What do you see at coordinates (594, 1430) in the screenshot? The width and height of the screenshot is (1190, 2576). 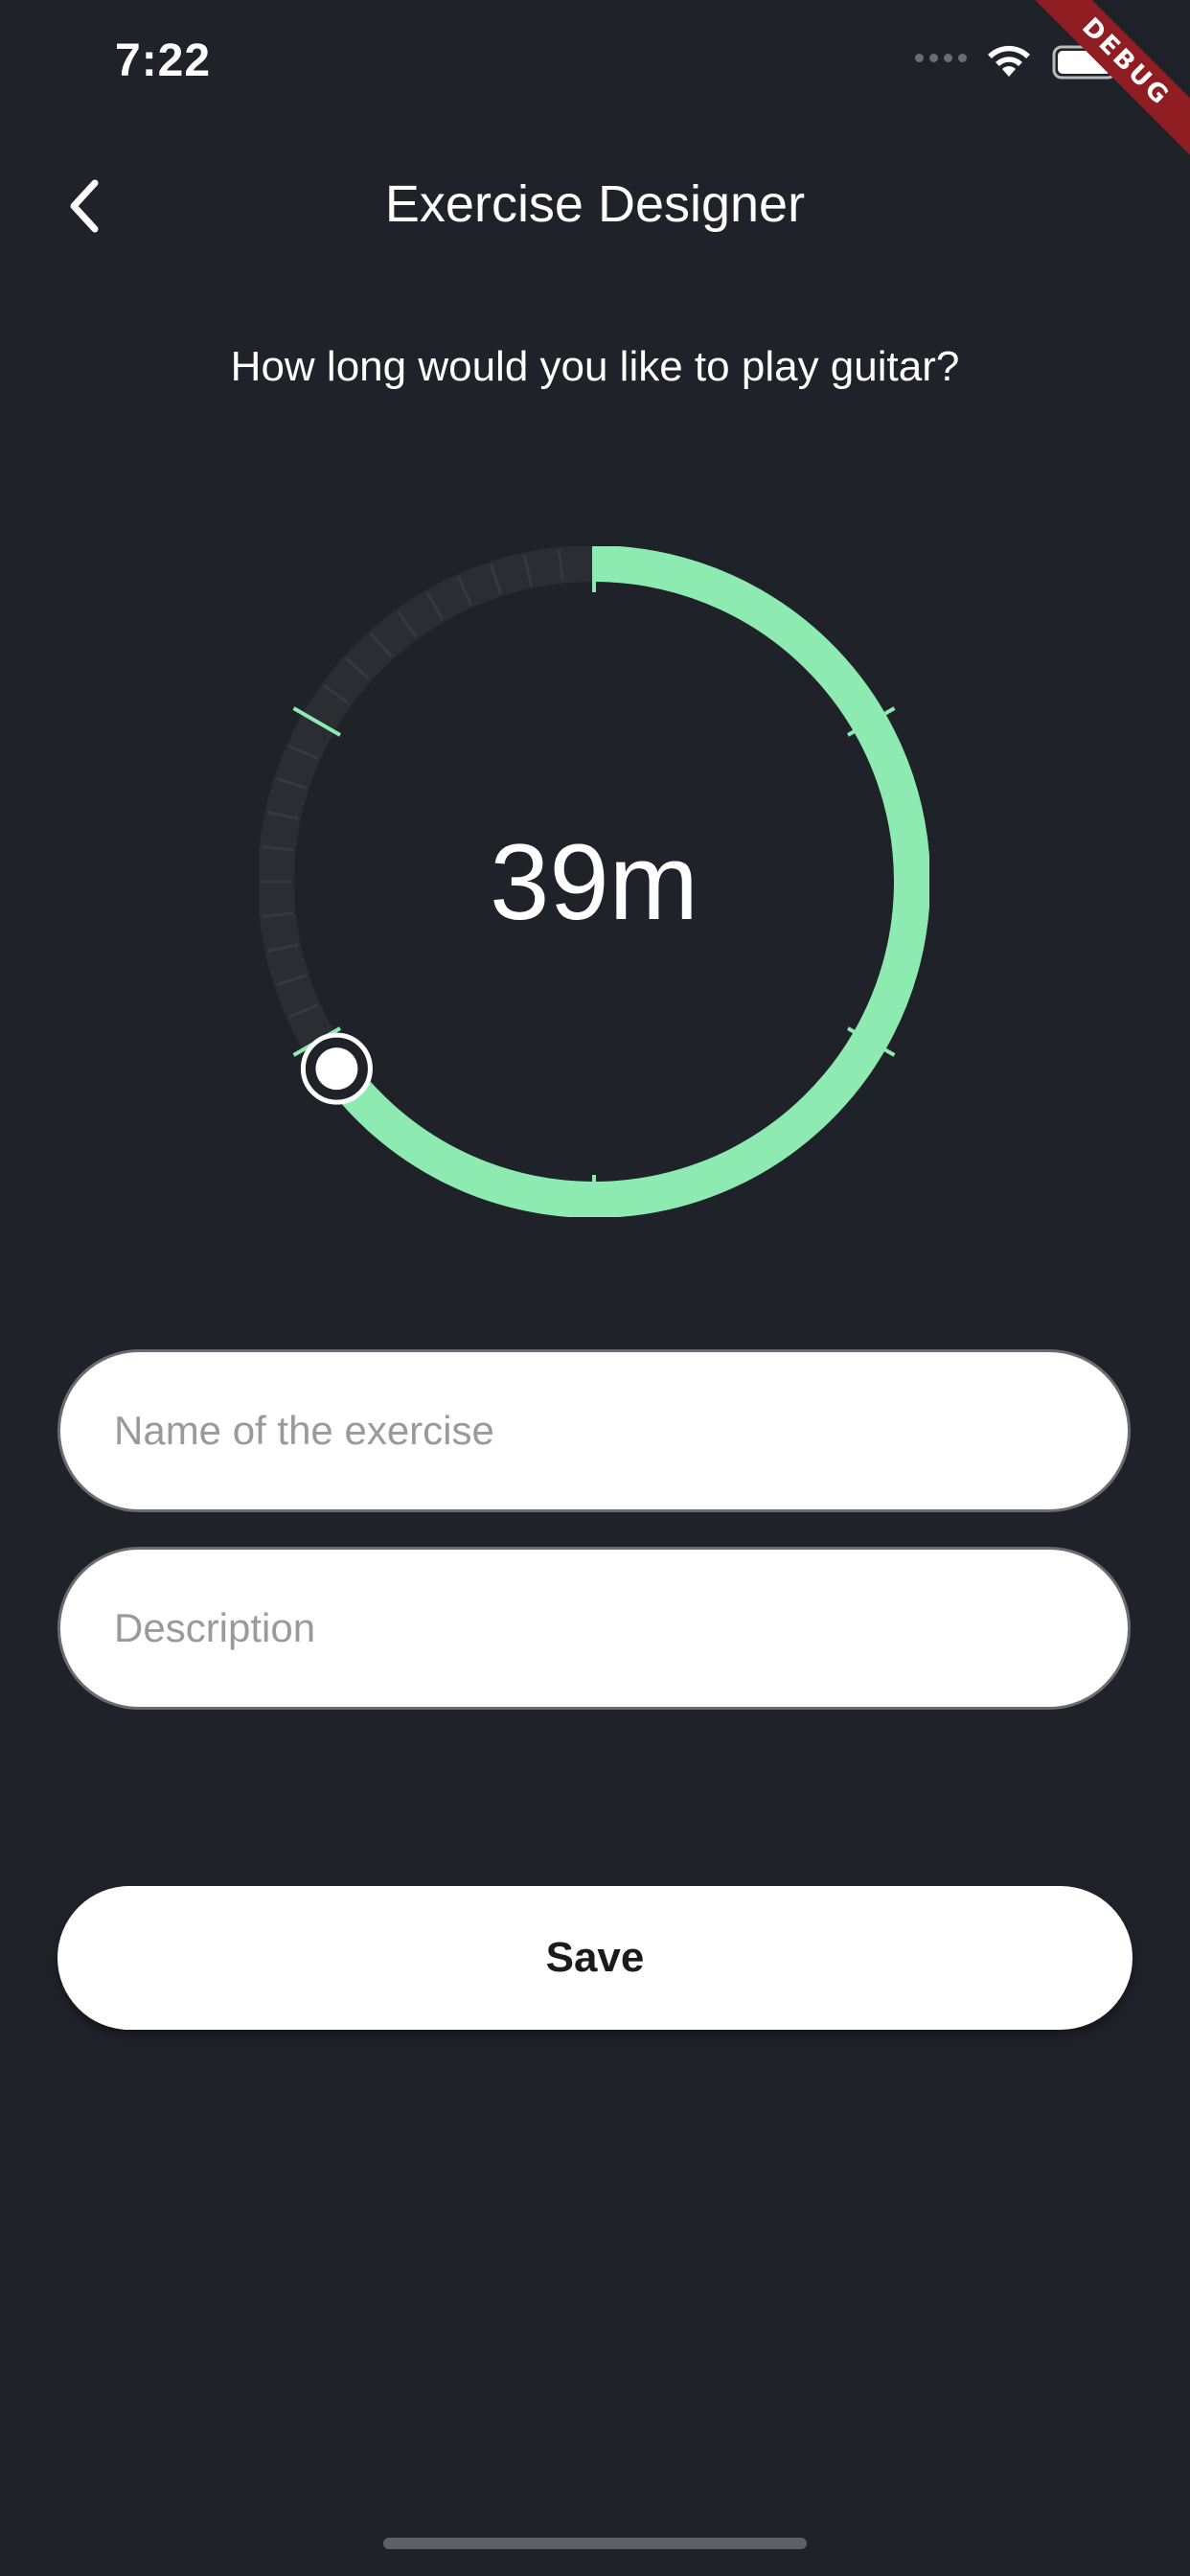 I see `exercise-name-input` at bounding box center [594, 1430].